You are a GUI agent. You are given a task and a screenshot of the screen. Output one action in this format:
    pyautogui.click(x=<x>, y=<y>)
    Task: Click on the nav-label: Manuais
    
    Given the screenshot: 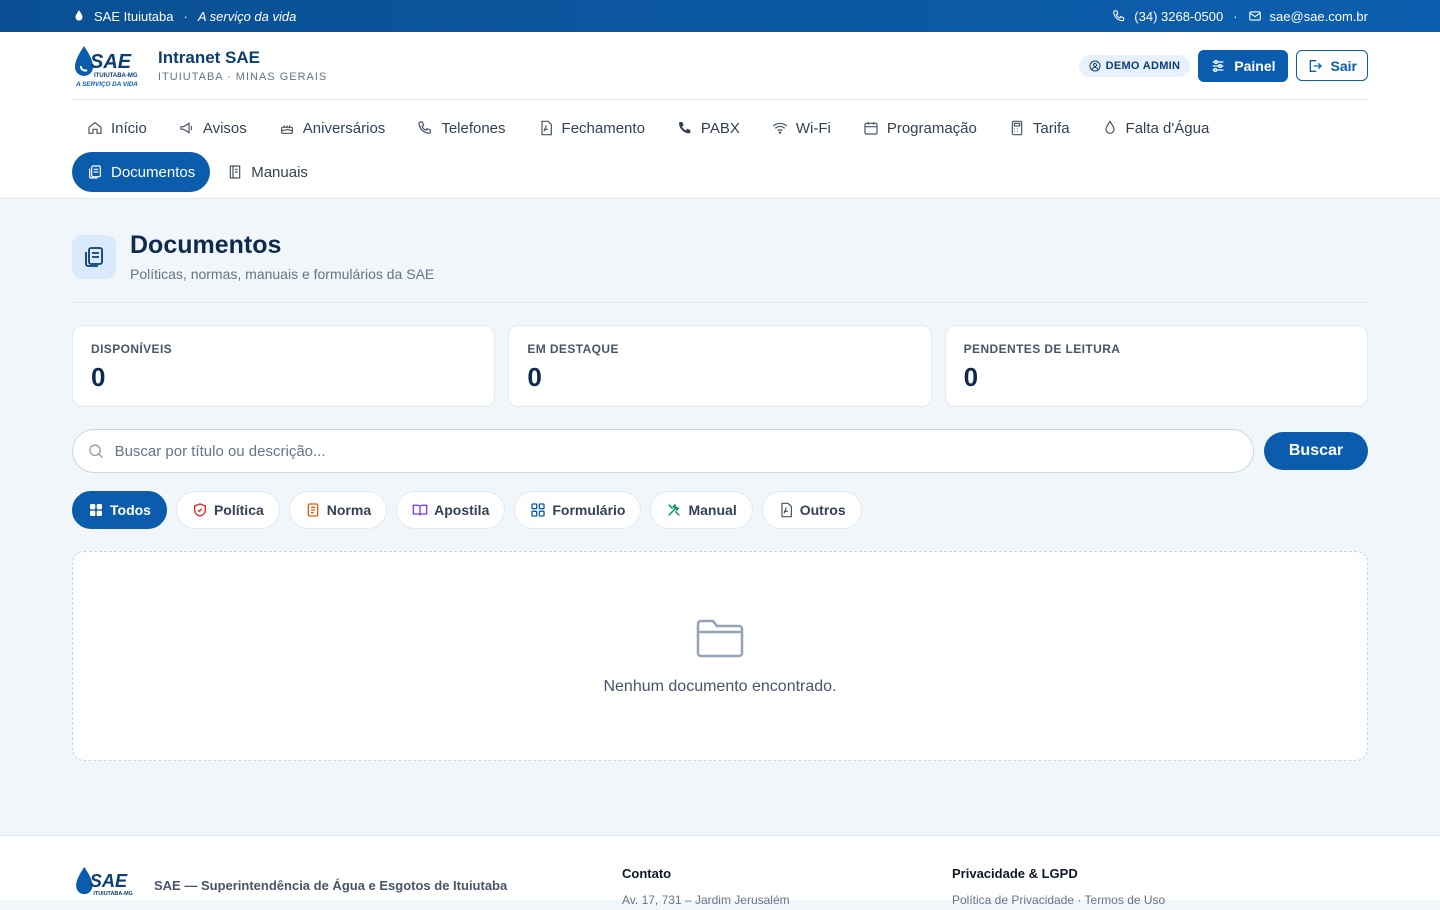 What is the action you would take?
    pyautogui.click(x=279, y=172)
    